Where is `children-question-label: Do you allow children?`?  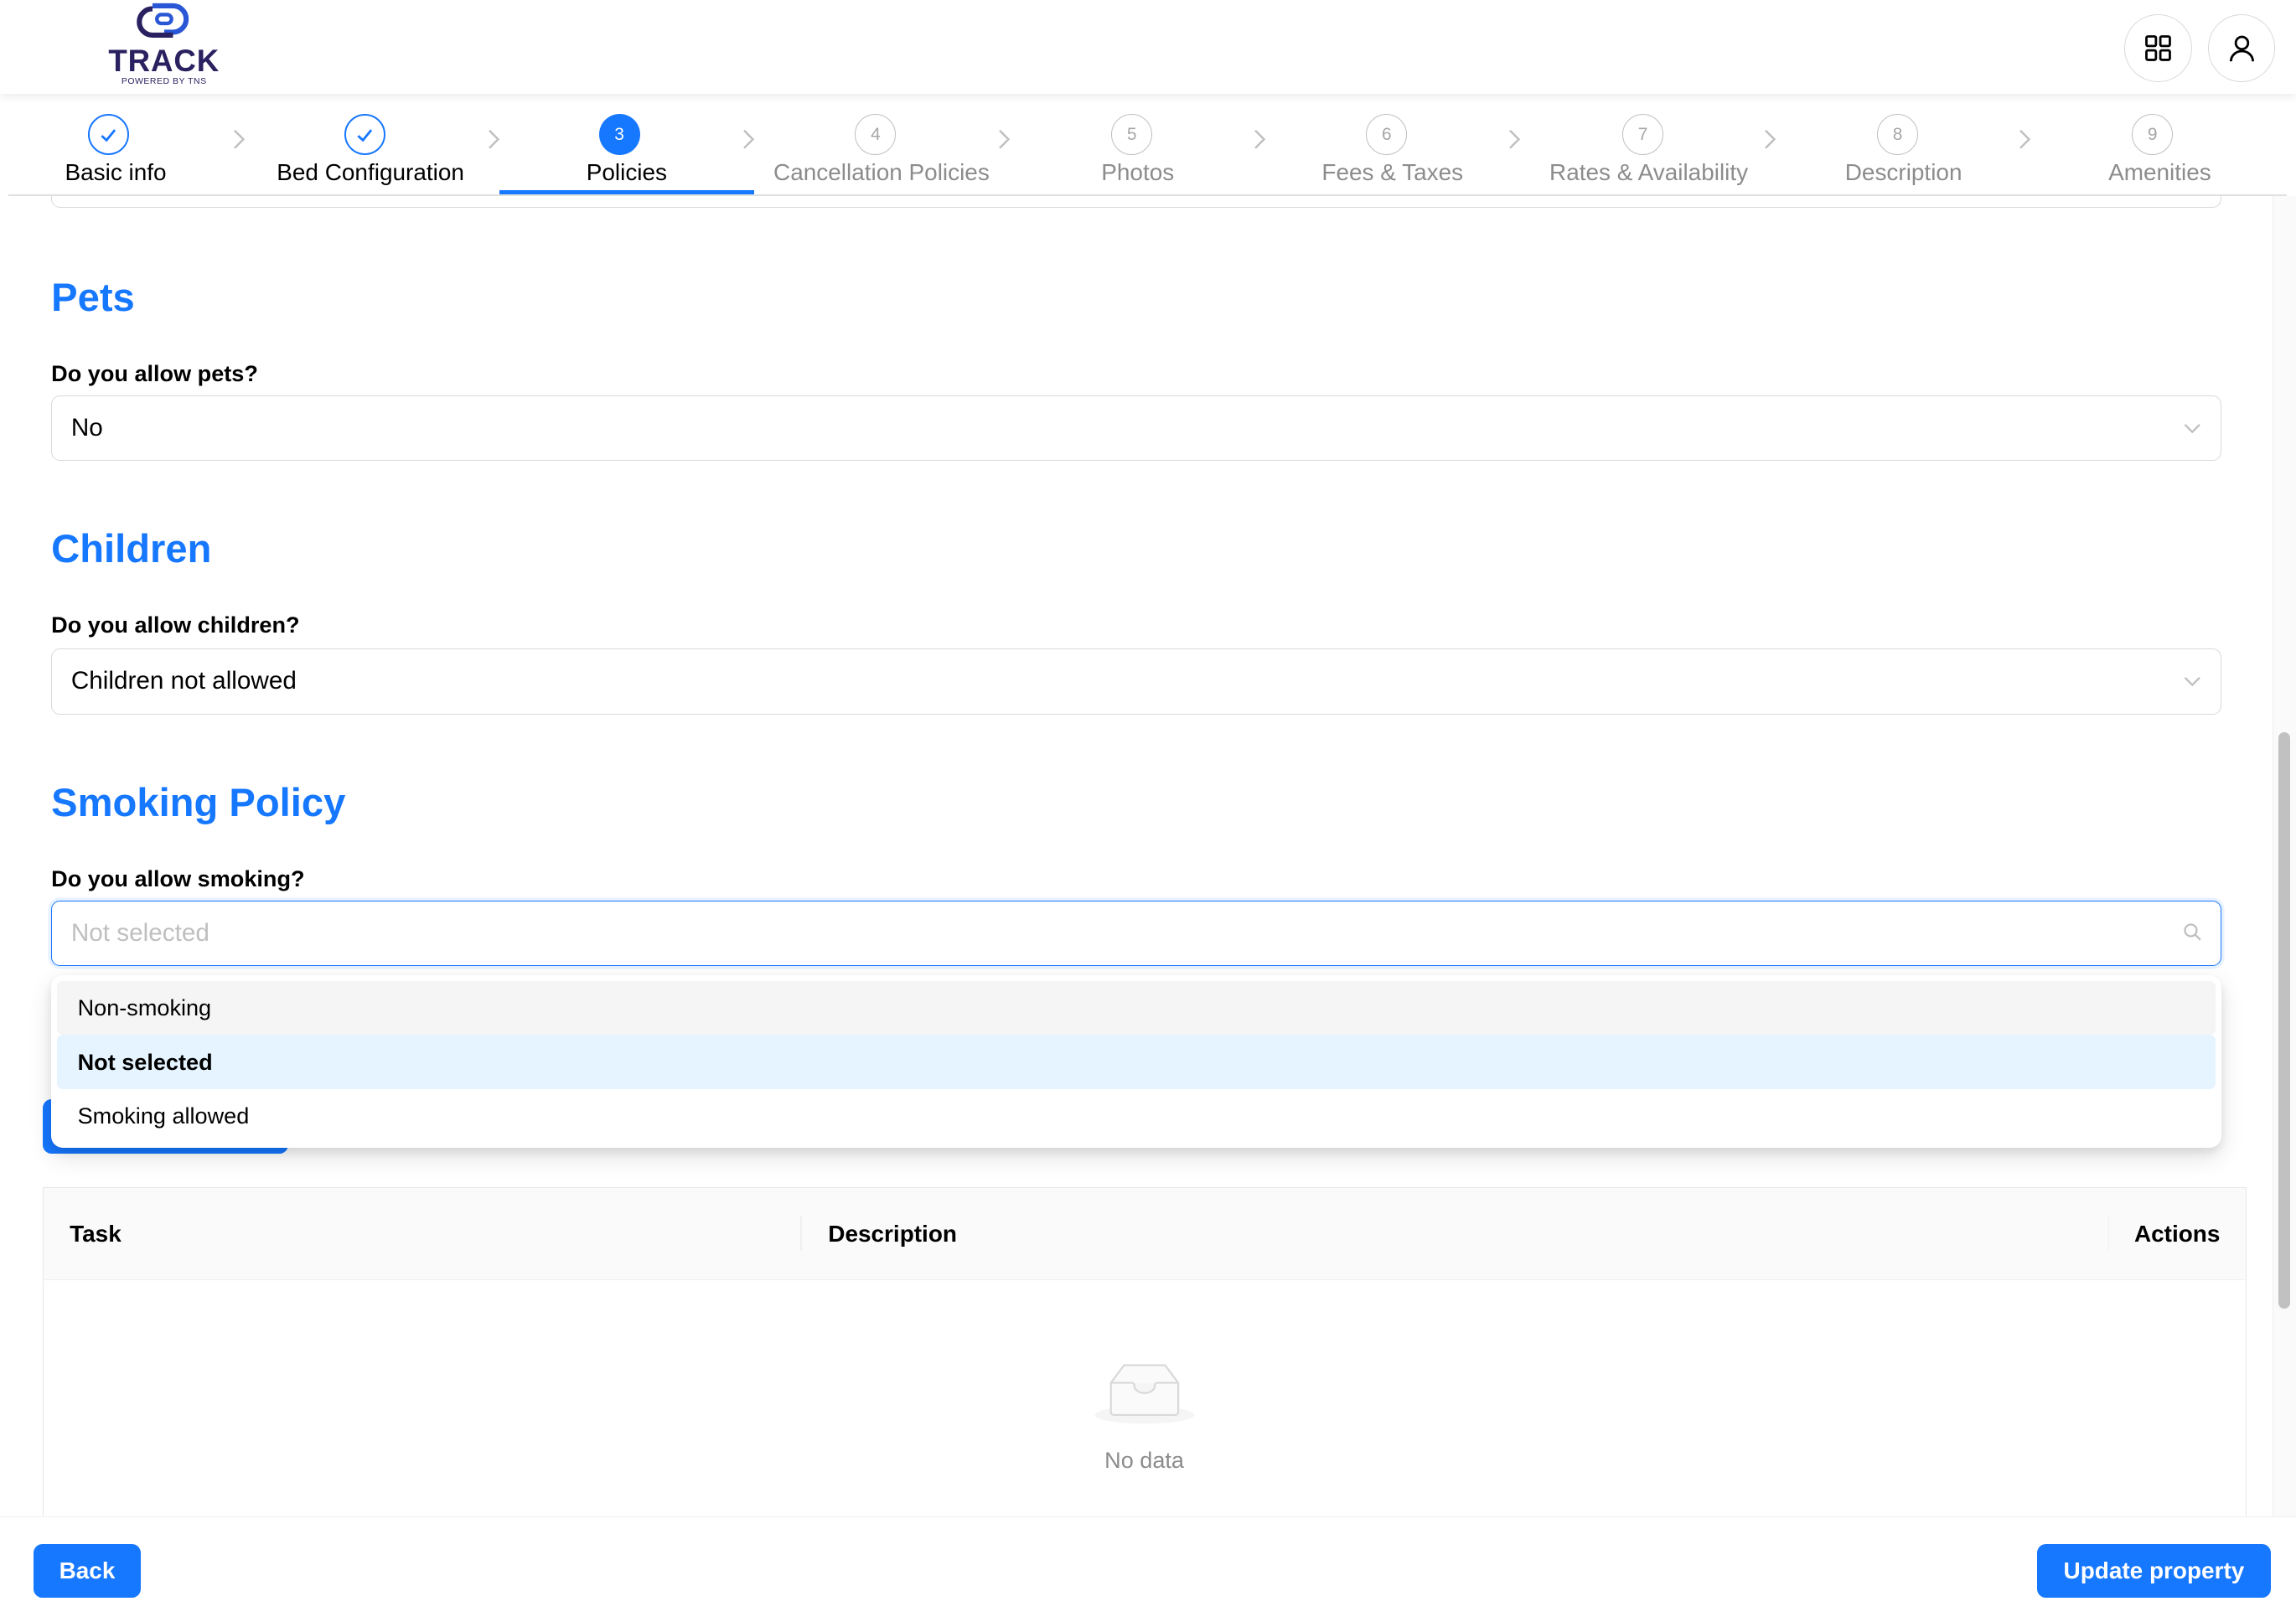 children-question-label: Do you allow children? is located at coordinates (176, 625).